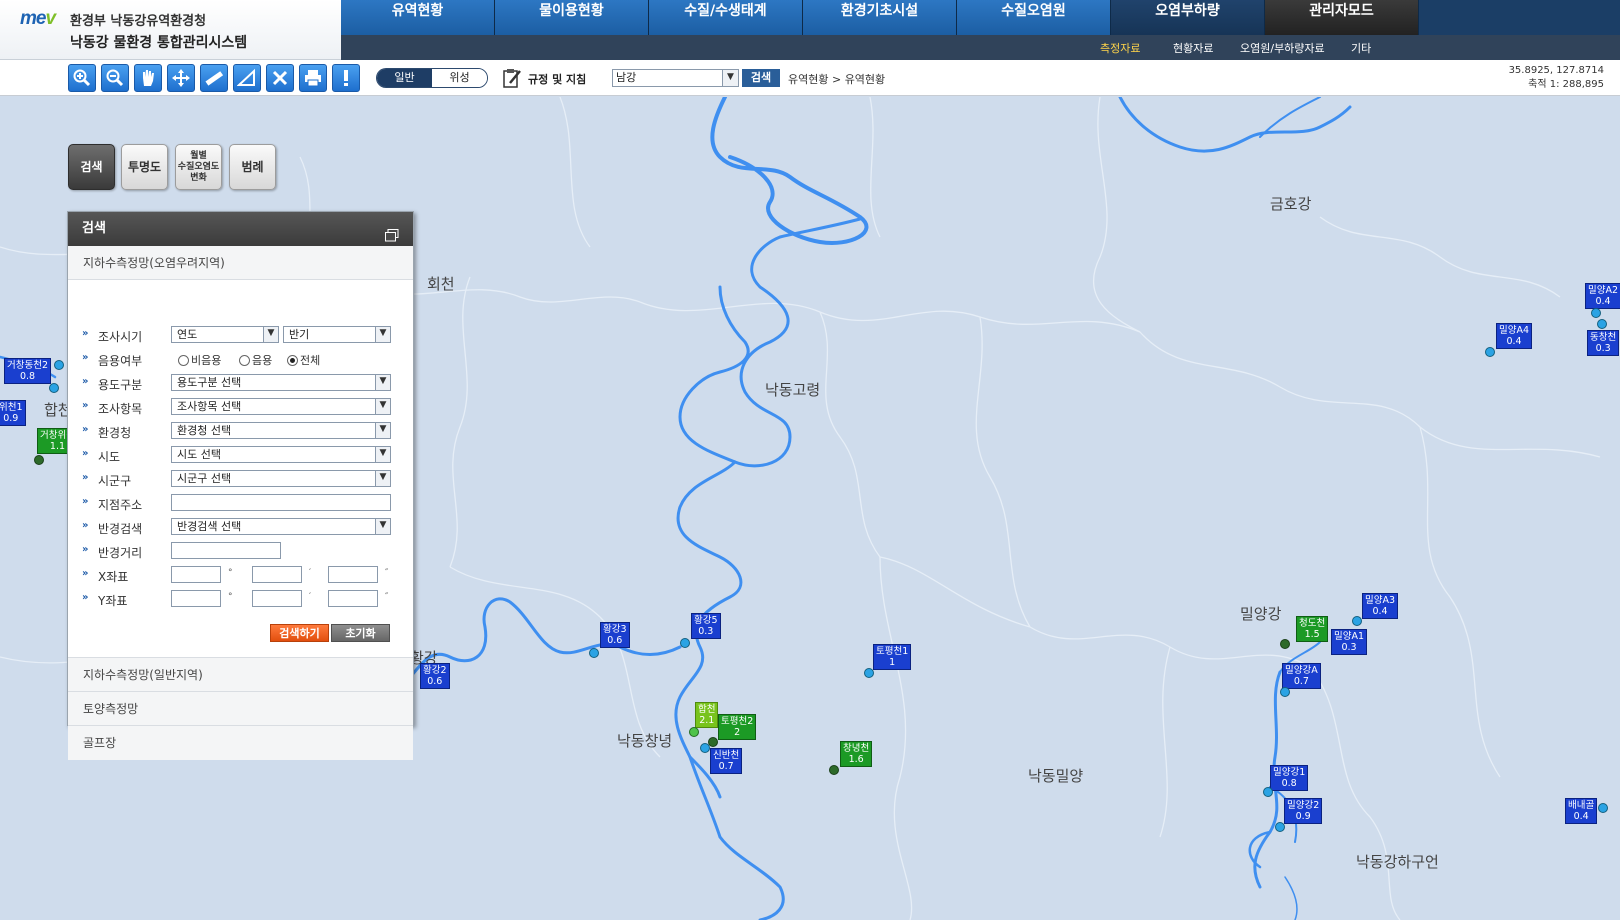  What do you see at coordinates (196, 574) in the screenshot?
I see `x-degree-input` at bounding box center [196, 574].